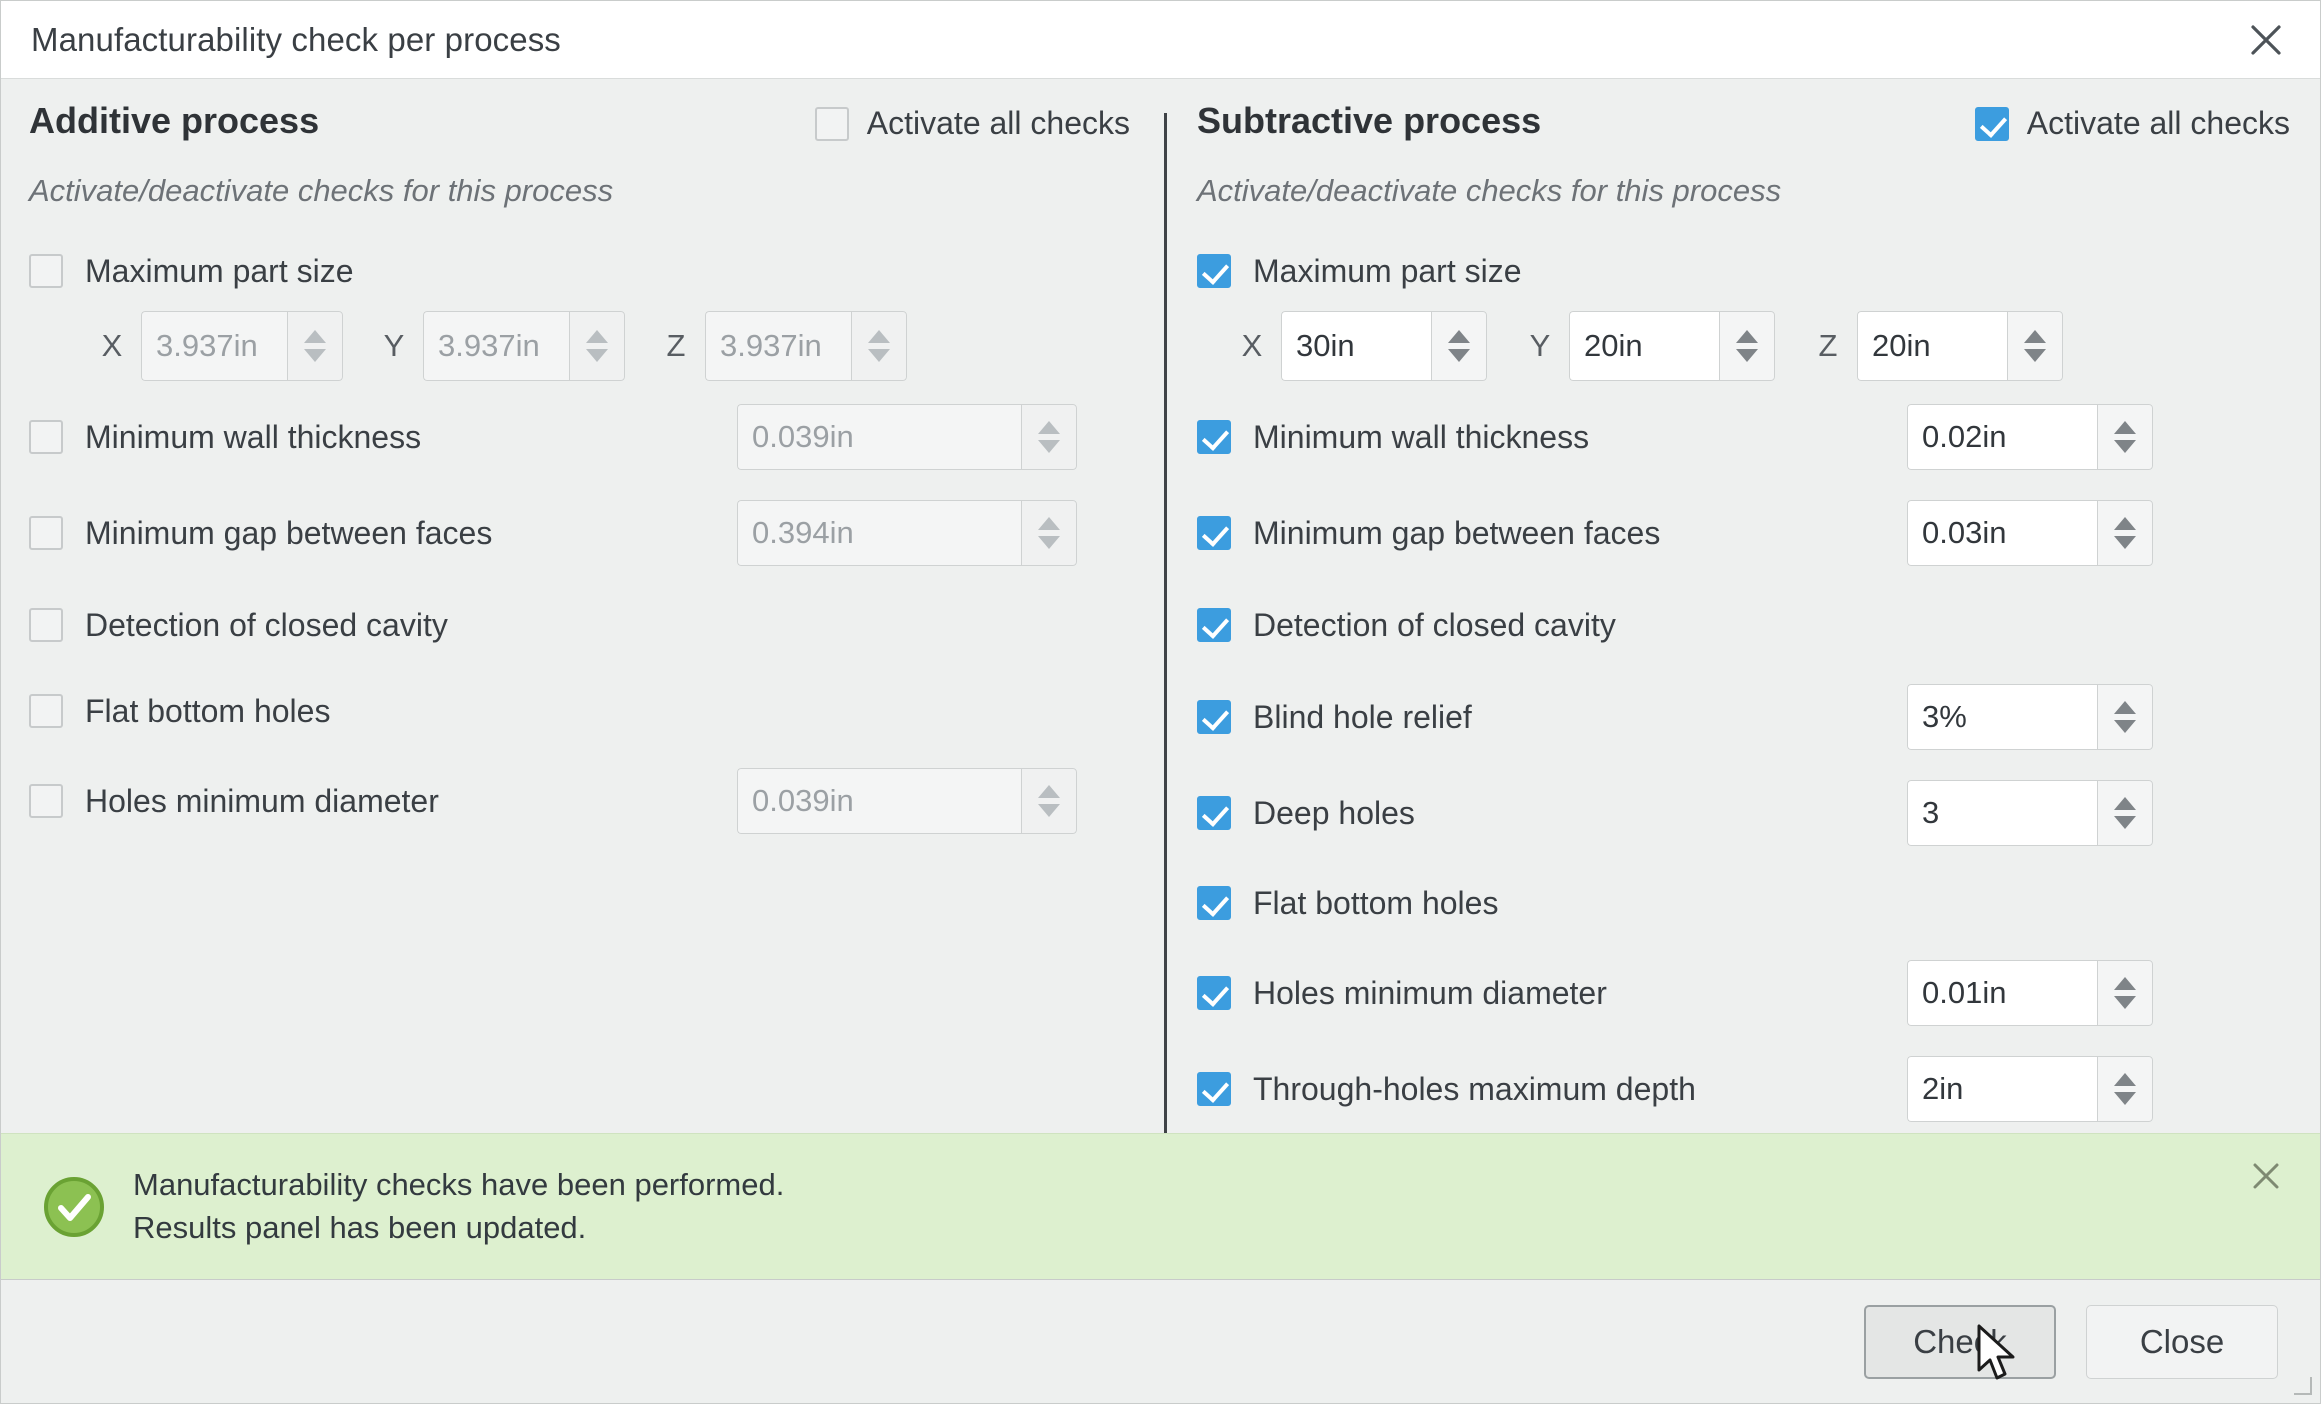  What do you see at coordinates (1214, 993) in the screenshot?
I see `subtractive-holes-min-diameter-checkbox` at bounding box center [1214, 993].